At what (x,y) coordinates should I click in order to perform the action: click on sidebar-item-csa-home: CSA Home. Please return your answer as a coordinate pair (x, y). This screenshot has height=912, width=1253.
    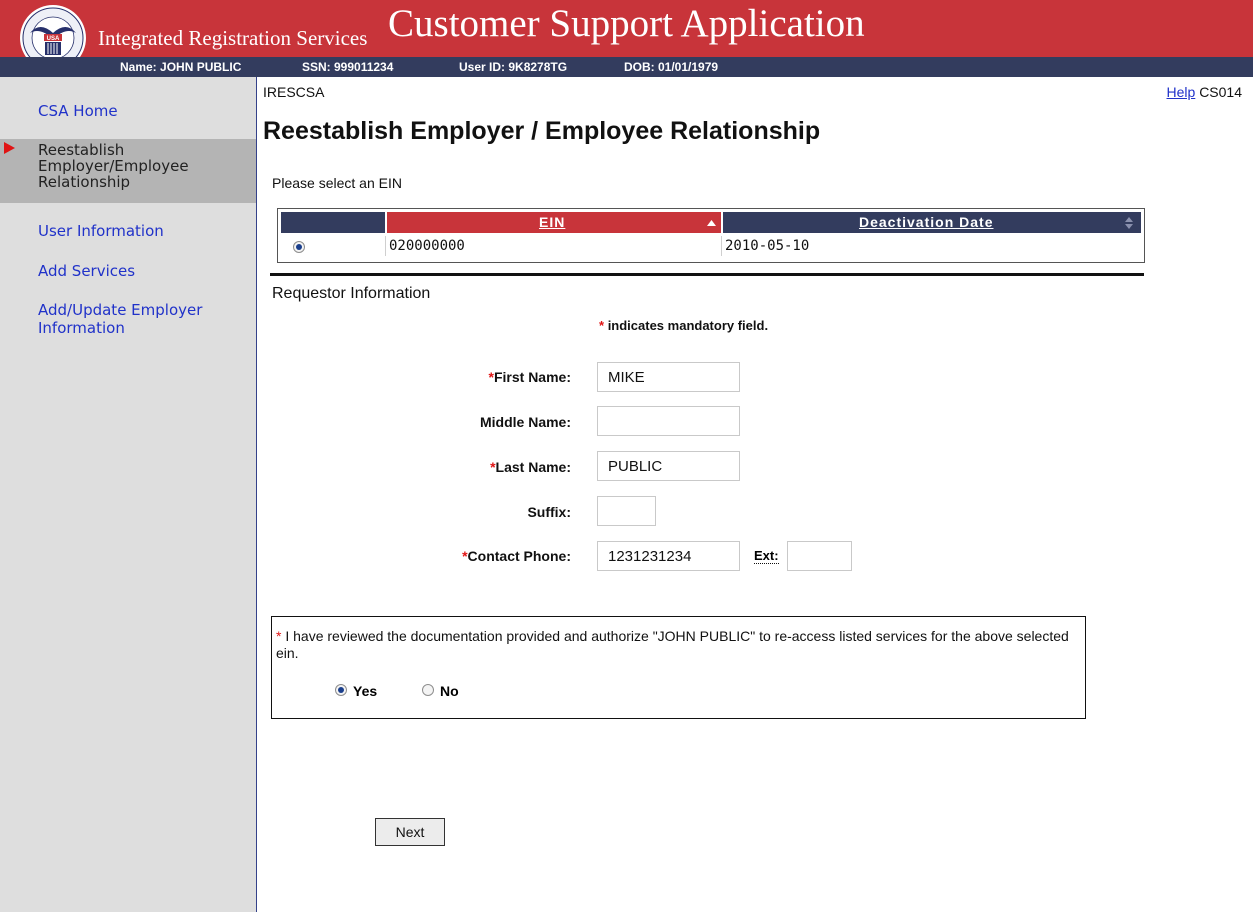
    Looking at the image, I should click on (78, 111).